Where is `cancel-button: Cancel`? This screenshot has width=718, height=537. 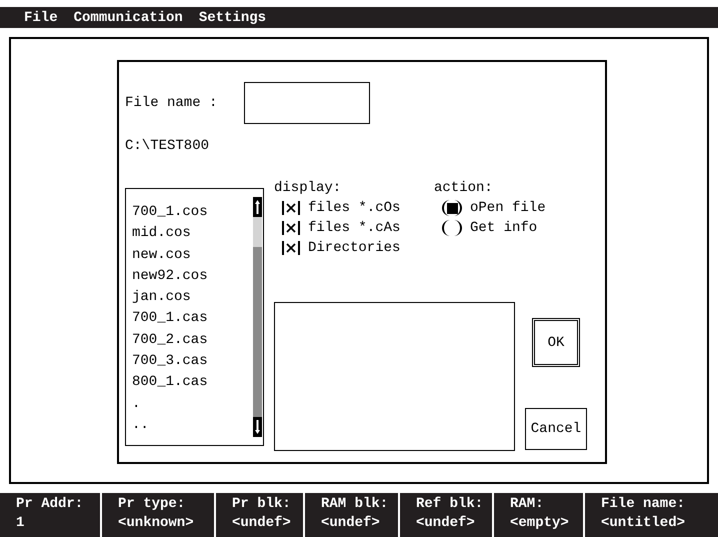
cancel-button: Cancel is located at coordinates (556, 429).